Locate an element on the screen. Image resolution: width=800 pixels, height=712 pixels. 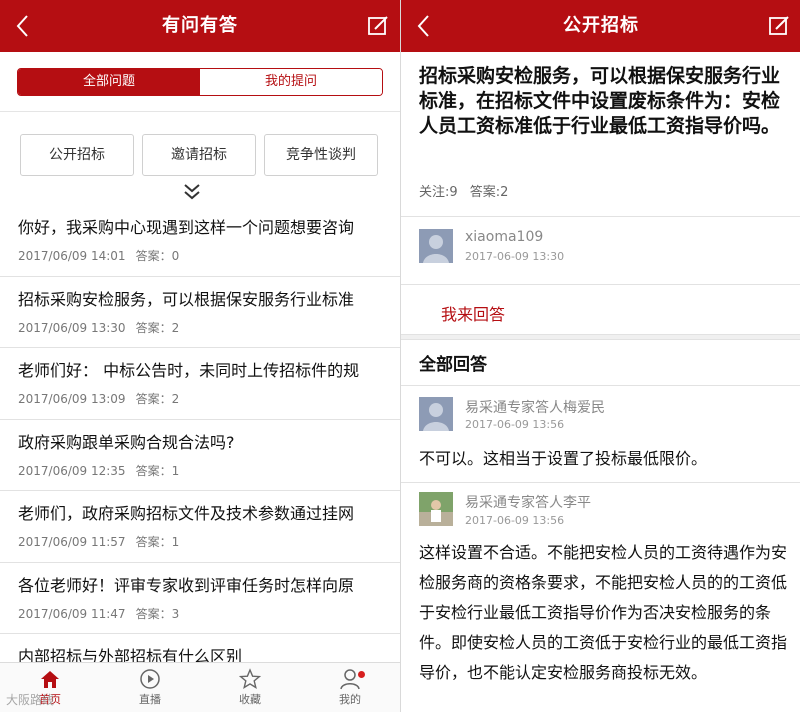
question-title: 各位老师好！评审专家收到评审任务时怎样向原 is located at coordinates (186, 585).